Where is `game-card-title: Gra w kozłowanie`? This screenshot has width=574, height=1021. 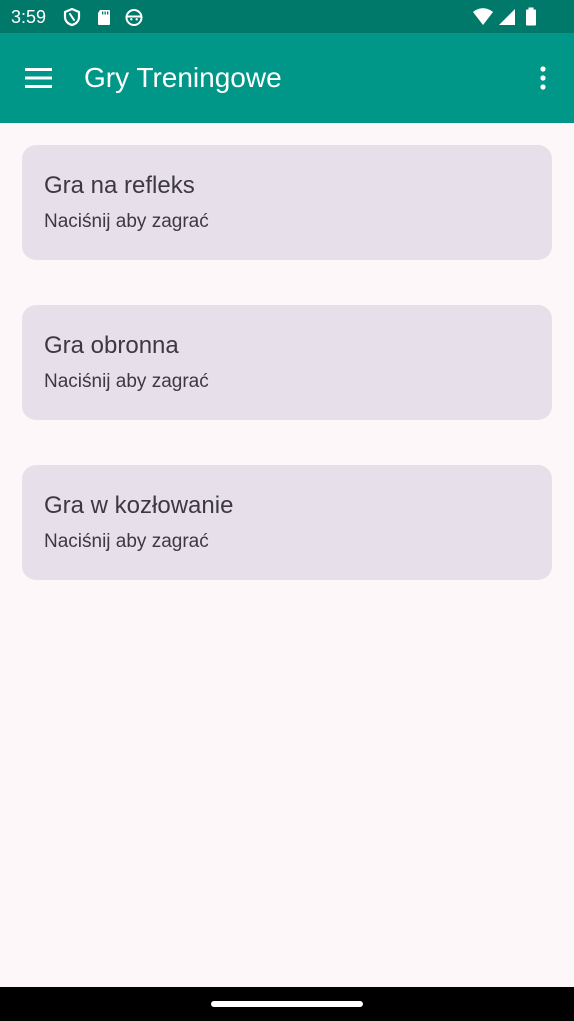 game-card-title: Gra w kozłowanie is located at coordinates (139, 505).